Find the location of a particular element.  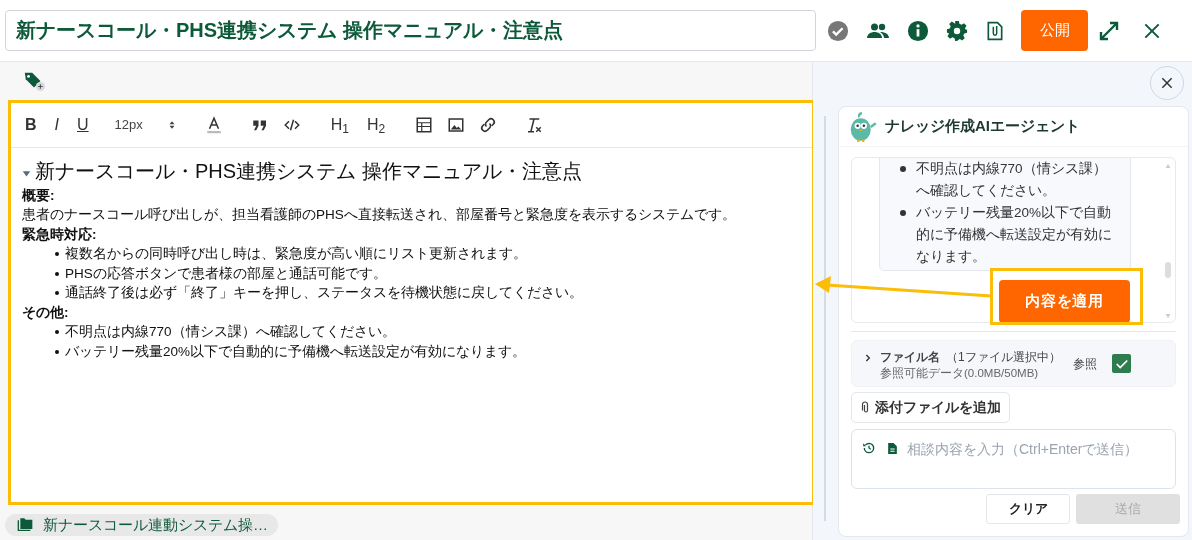

usage-text: 参照可能データ(0.0MB/50MB) is located at coordinates (960, 372).